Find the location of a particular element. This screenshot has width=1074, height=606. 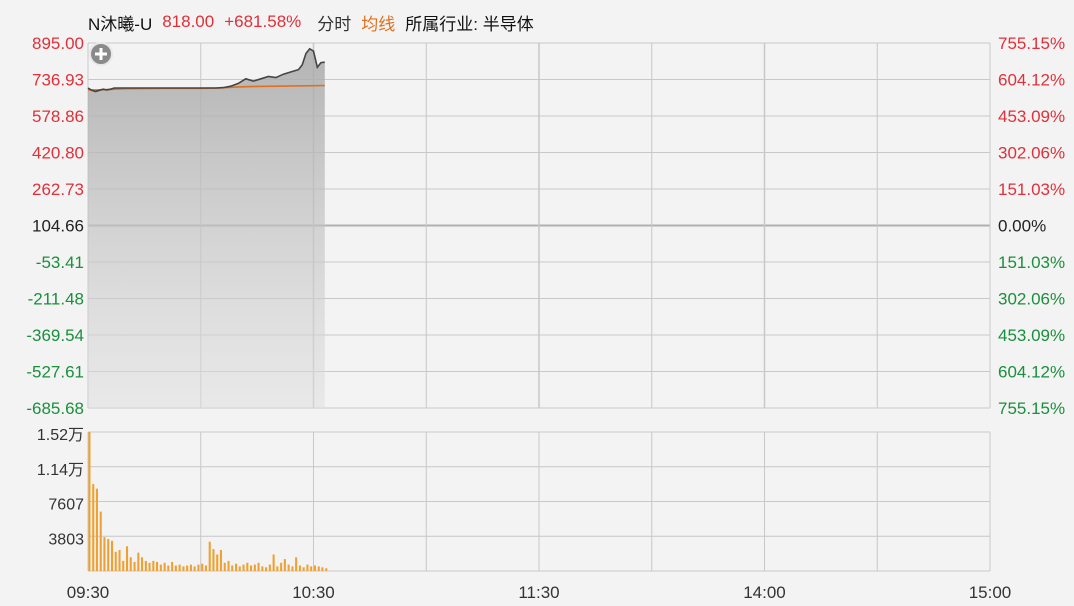

left-tick-label: 104.66 is located at coordinates (58, 226).